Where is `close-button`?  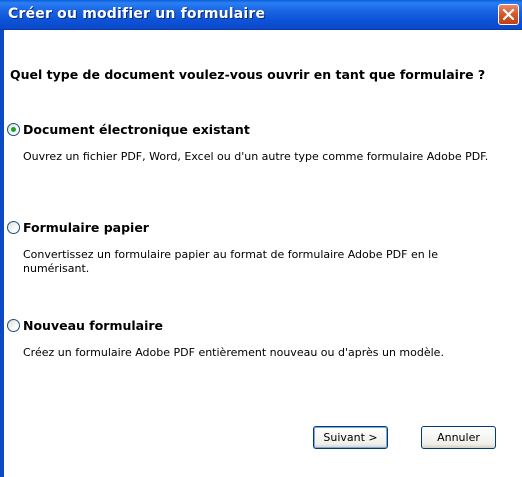 close-button is located at coordinates (508, 14).